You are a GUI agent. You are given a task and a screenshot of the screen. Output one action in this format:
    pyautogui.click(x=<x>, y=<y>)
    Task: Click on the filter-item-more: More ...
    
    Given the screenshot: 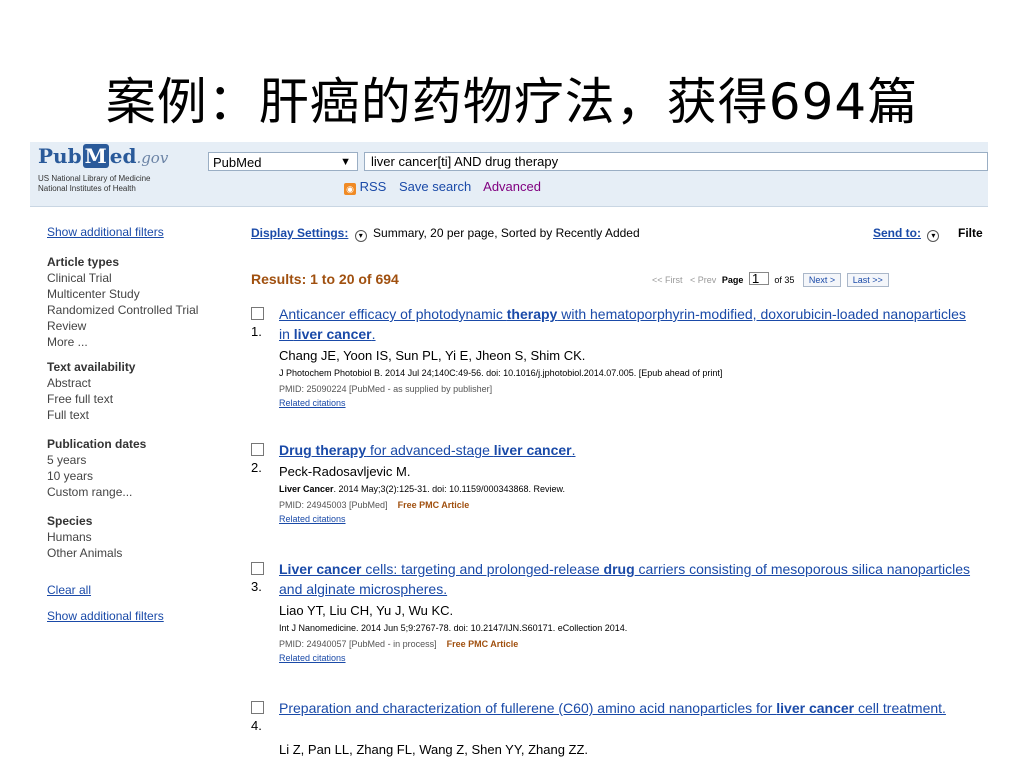 What is the action you would take?
    pyautogui.click(x=134, y=342)
    